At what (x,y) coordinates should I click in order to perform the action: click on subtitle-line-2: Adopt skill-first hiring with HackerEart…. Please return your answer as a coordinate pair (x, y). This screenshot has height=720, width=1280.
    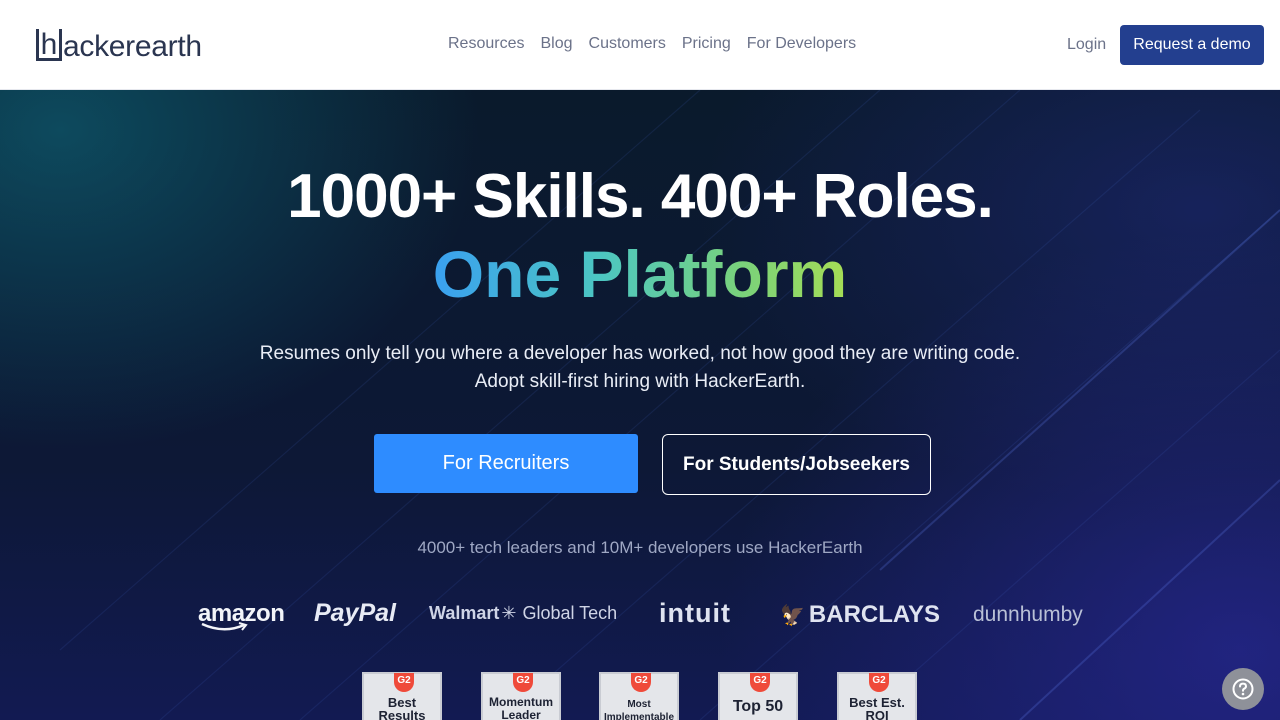
    Looking at the image, I should click on (640, 381).